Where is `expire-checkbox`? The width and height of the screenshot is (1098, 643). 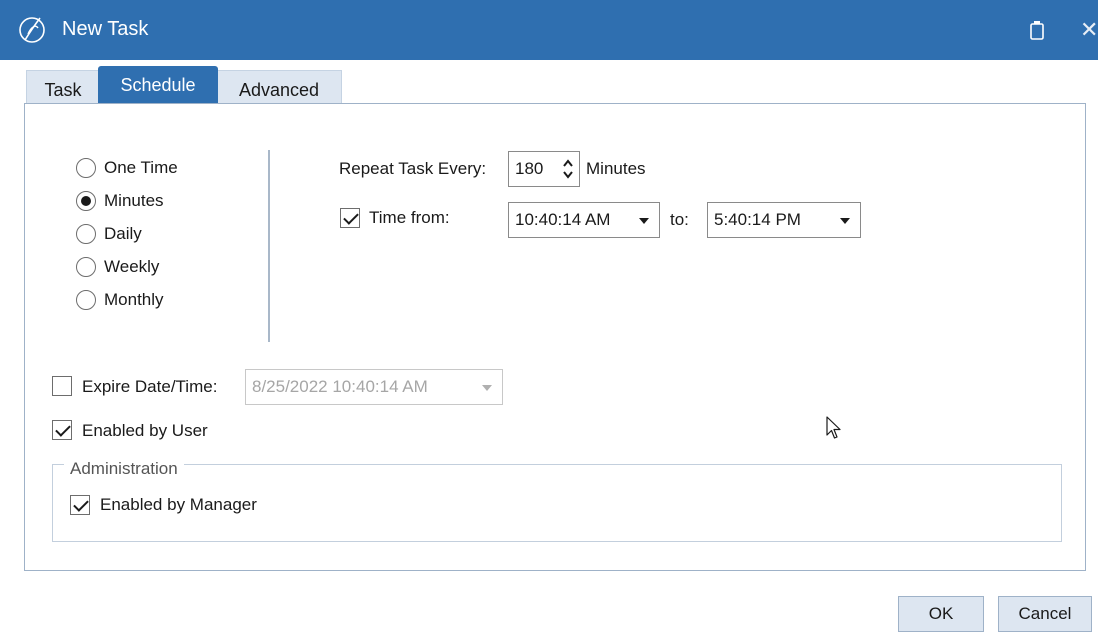
expire-checkbox is located at coordinates (62, 386).